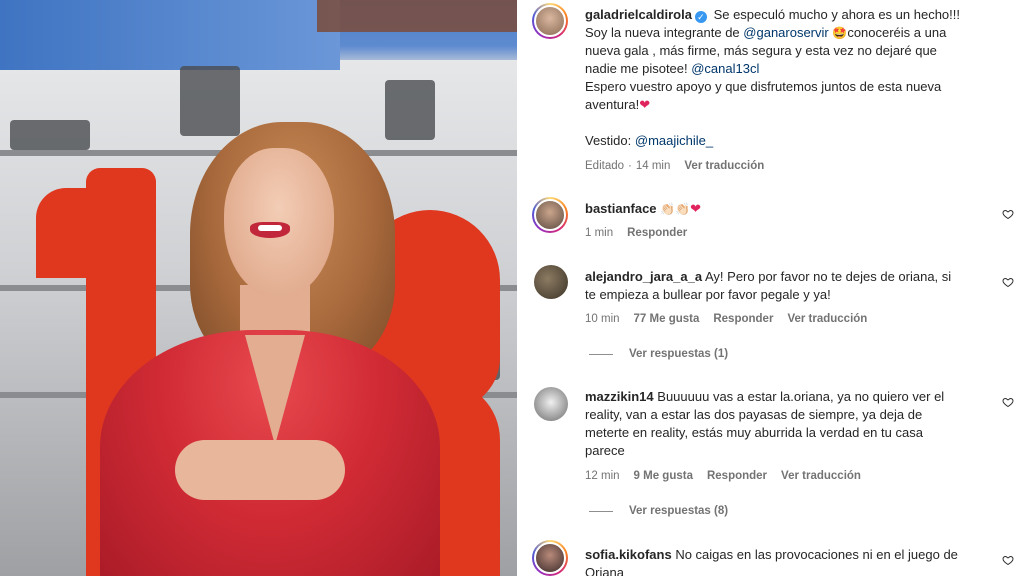 The image size is (1024, 576). I want to click on comment: bastianface 👏🏻👏🏻❤, so click(643, 209).